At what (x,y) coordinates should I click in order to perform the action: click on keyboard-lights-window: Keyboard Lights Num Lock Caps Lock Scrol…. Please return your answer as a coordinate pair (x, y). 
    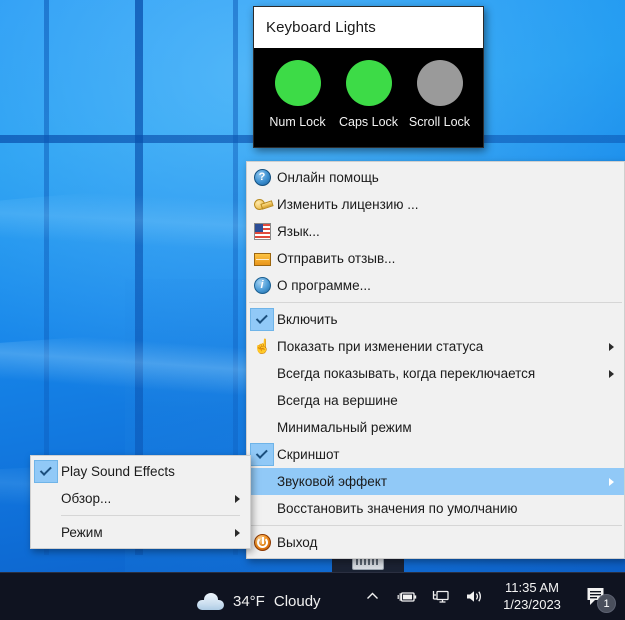
    Looking at the image, I should click on (368, 77).